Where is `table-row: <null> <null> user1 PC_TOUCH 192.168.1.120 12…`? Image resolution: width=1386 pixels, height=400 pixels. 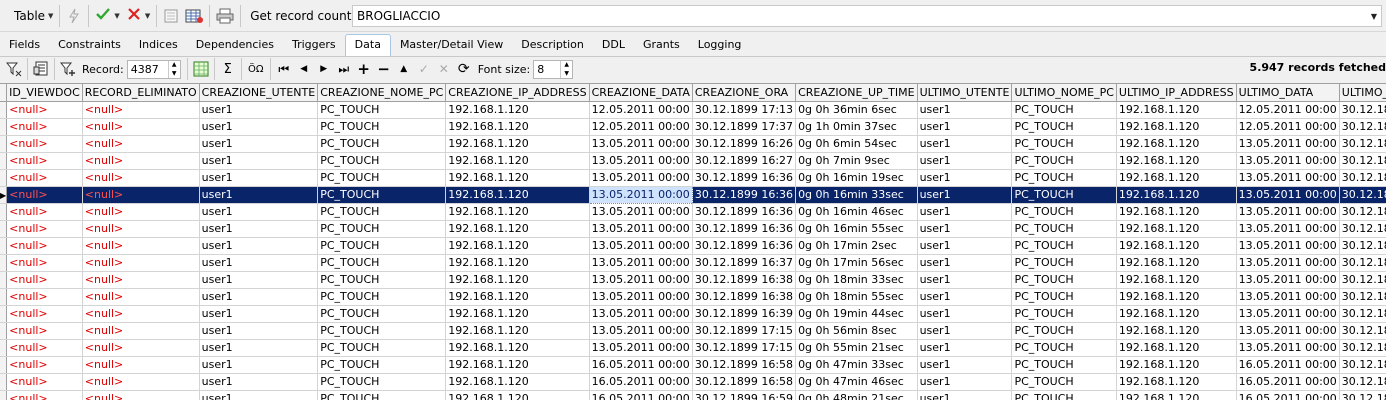 table-row: <null> <null> user1 PC_TOUCH 192.168.1.120 12… is located at coordinates (693, 127).